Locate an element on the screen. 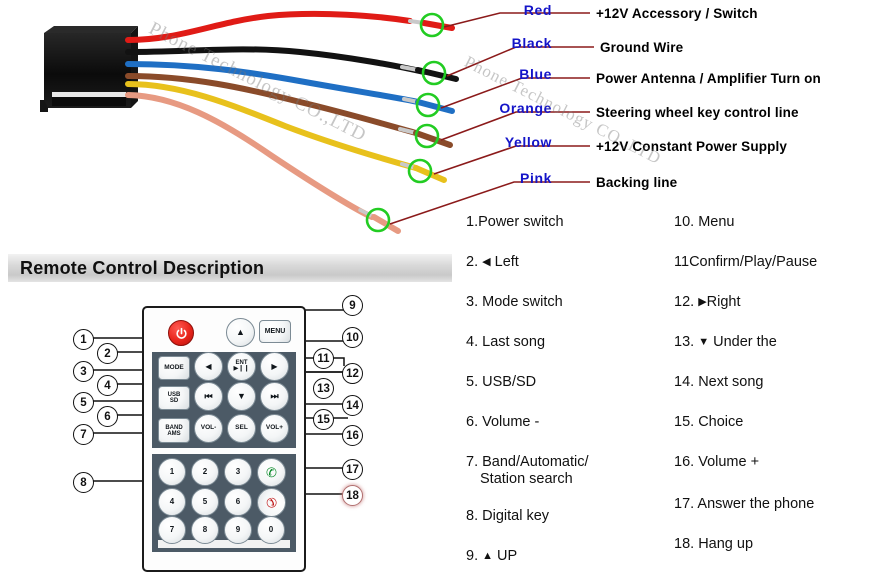 This screenshot has height=577, width=880. legend-num-11: 11 is located at coordinates (682, 262).